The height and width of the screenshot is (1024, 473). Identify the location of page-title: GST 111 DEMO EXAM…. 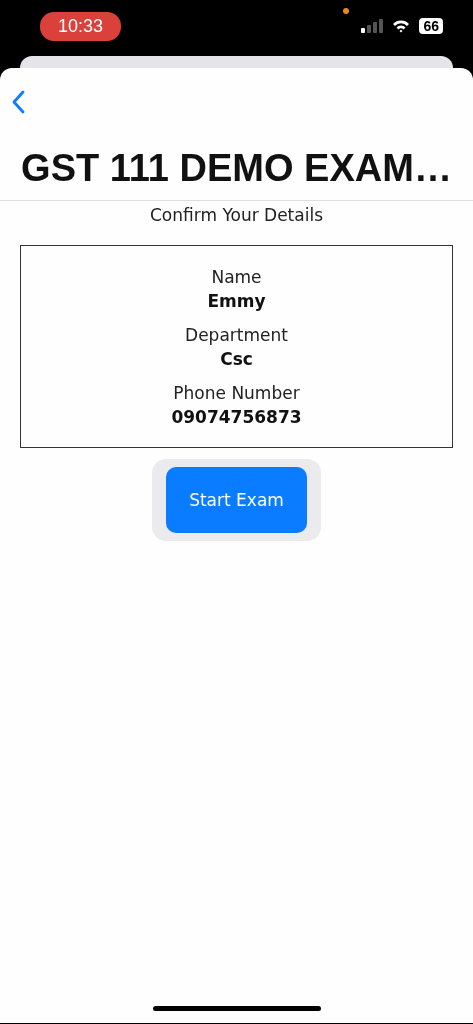
(236, 168).